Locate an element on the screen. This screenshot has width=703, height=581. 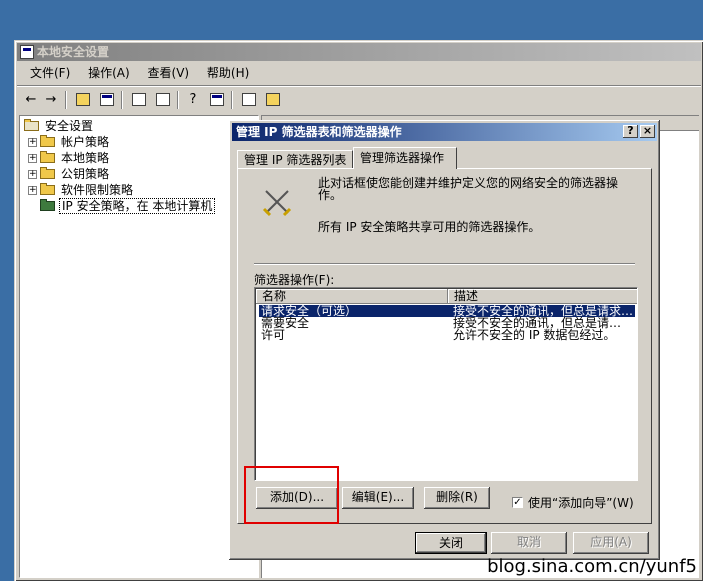
apply-button: 应用(A) is located at coordinates (611, 543).